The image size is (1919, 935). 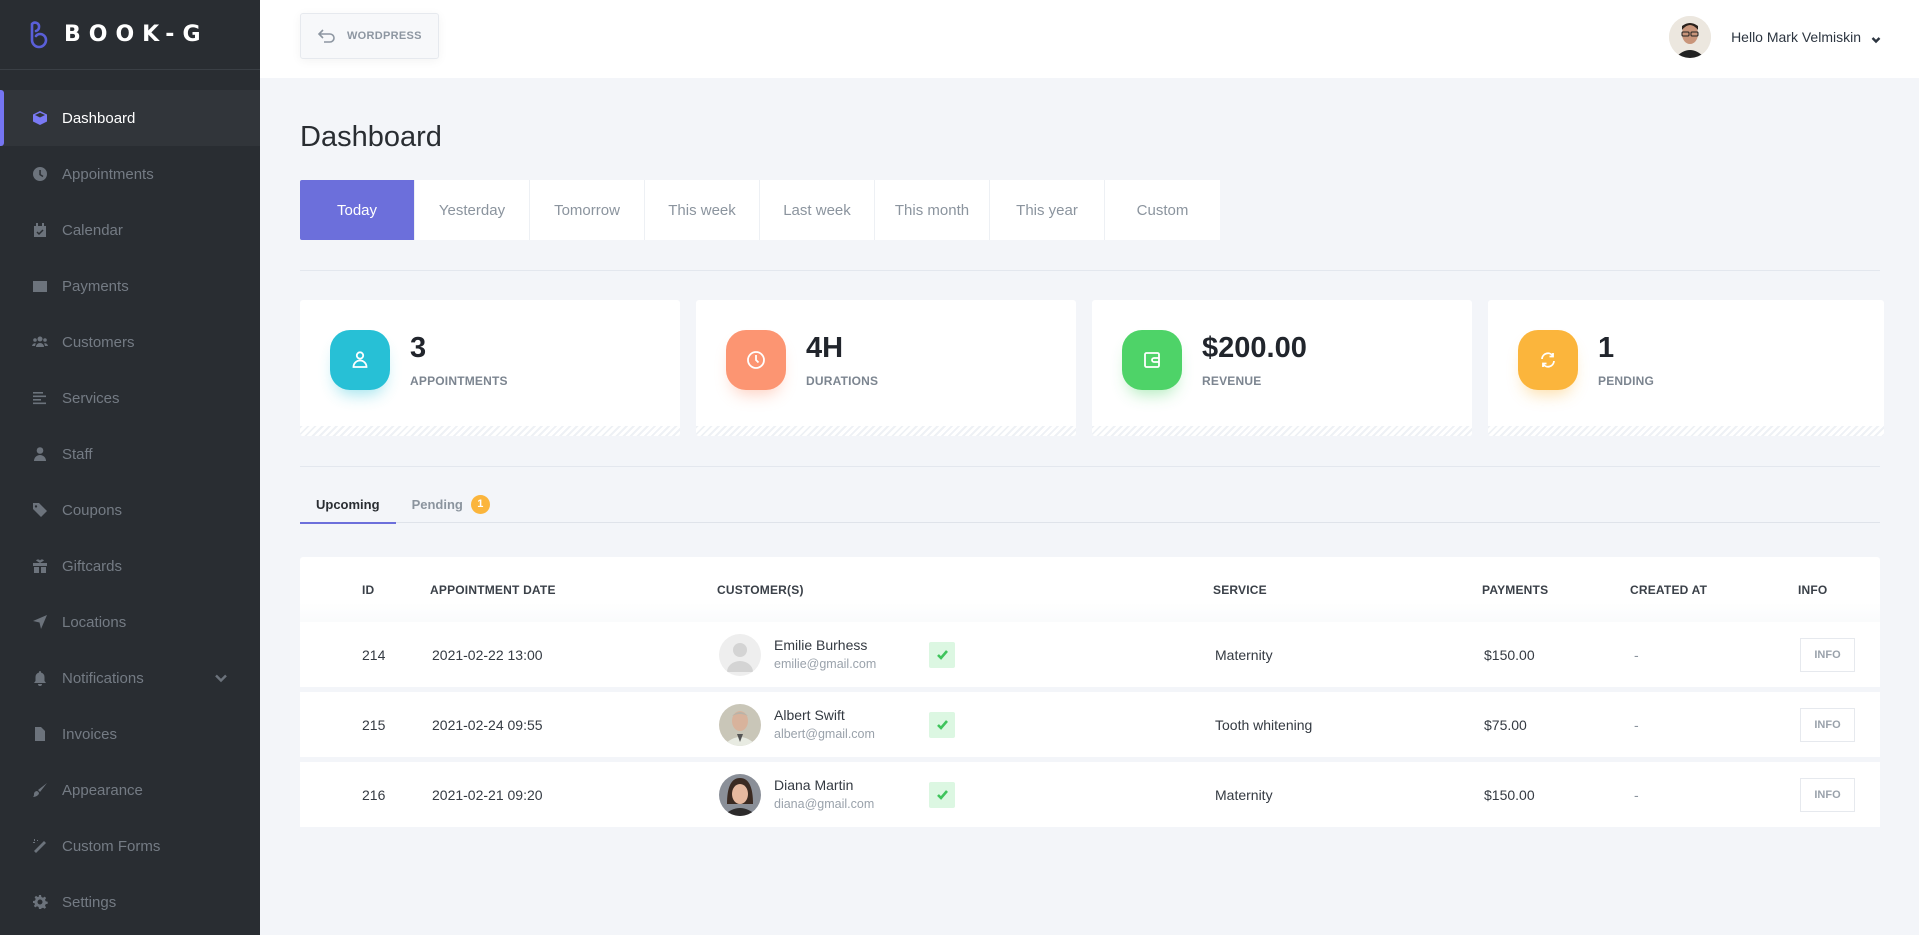 I want to click on column-header-date: APPOINTMENT DATE, so click(x=573, y=590).